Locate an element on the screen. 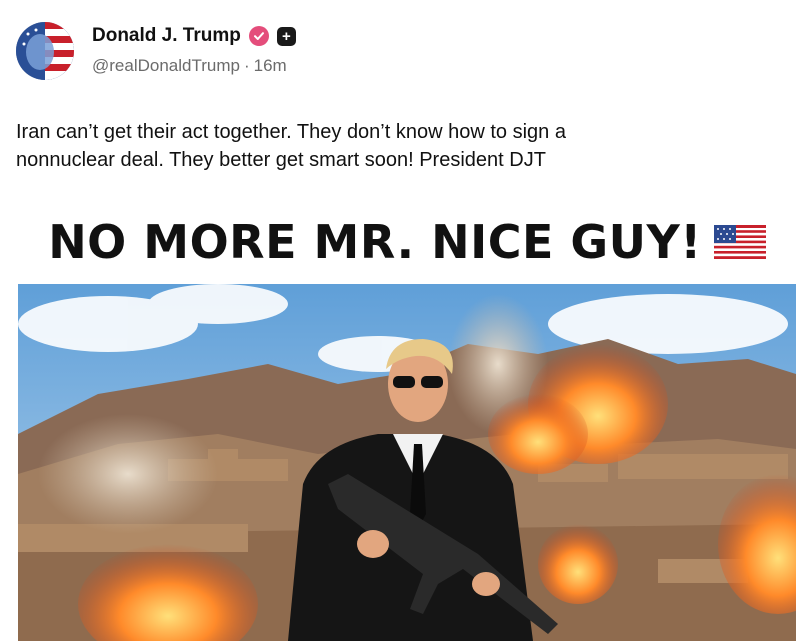 Image resolution: width=812 pixels, height=641 pixels. handle-row: @realDonaldTrump · 16m is located at coordinates (194, 66).